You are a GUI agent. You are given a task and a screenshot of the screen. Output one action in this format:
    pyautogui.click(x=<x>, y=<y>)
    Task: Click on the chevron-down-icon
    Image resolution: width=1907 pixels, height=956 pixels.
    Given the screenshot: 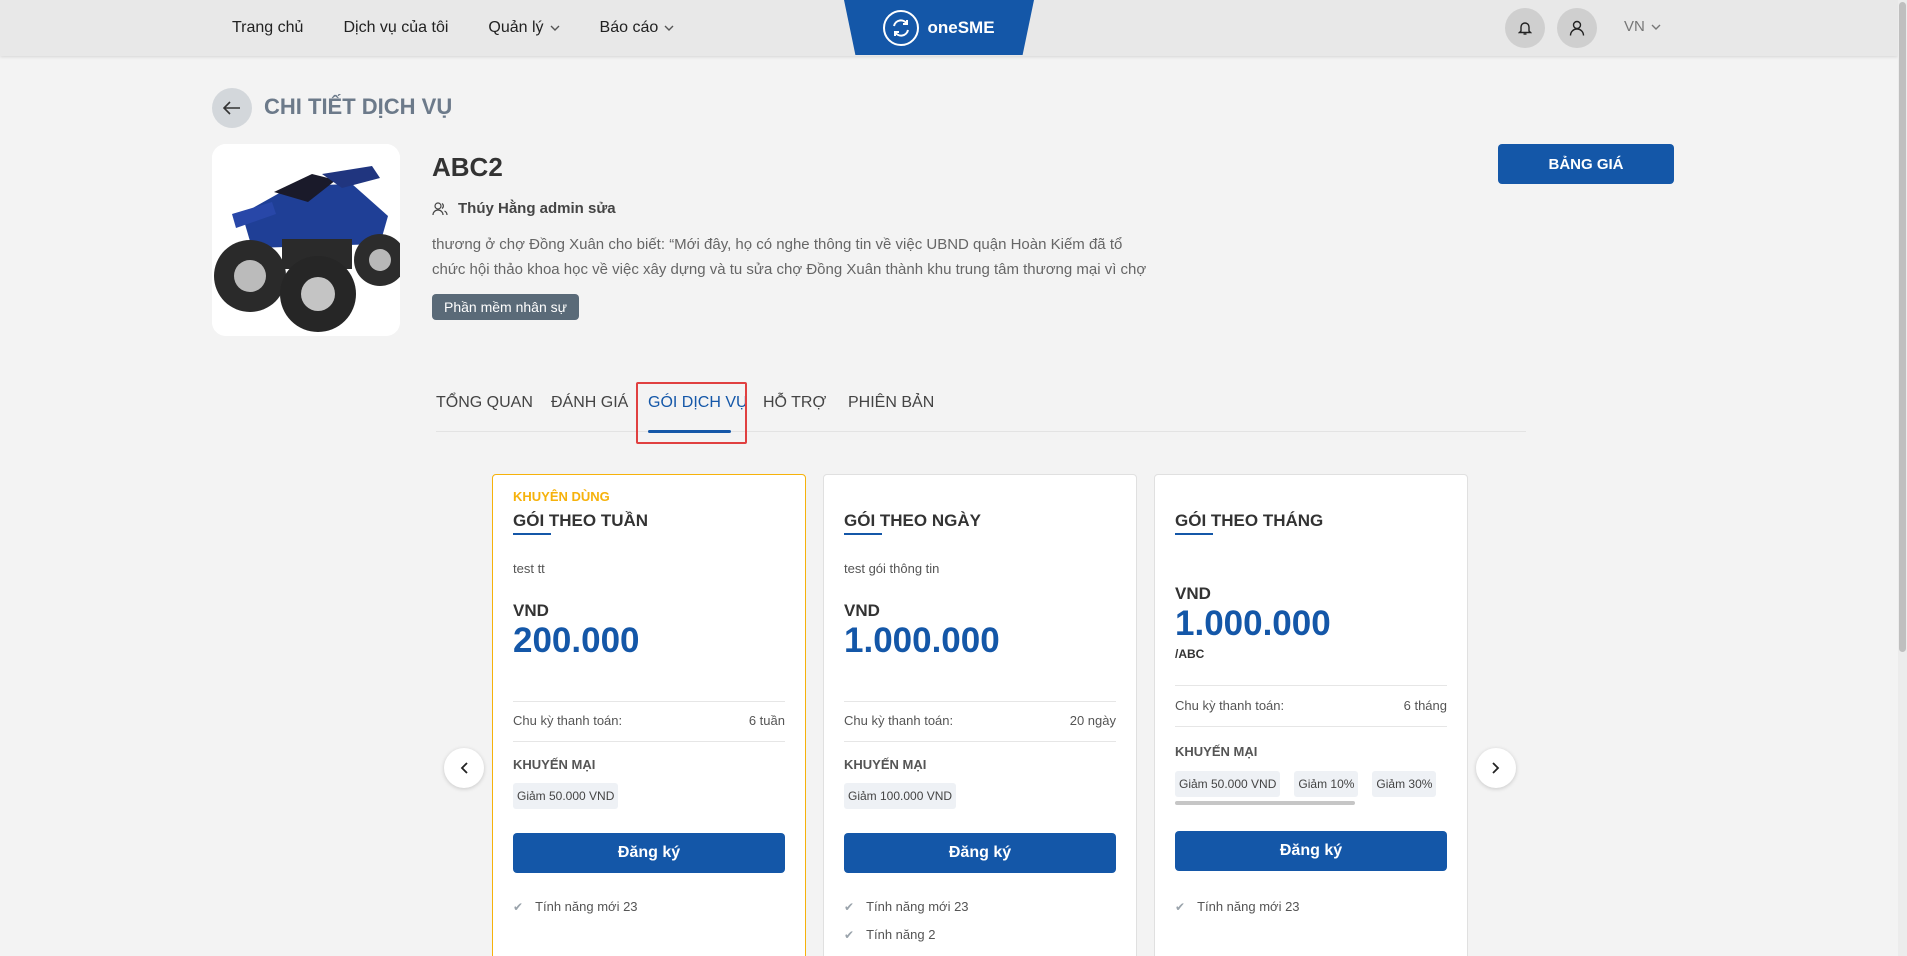 What is the action you would take?
    pyautogui.click(x=669, y=28)
    